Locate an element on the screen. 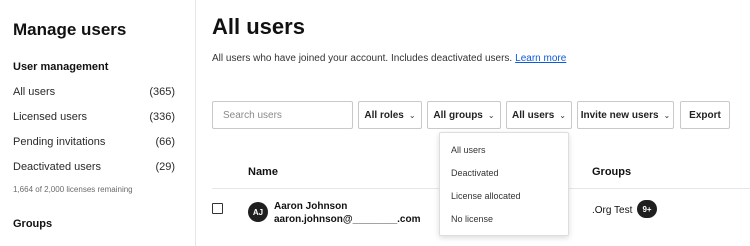 This screenshot has width=750, height=246. all-users-dropdown: All users ⌄ is located at coordinates (539, 115).